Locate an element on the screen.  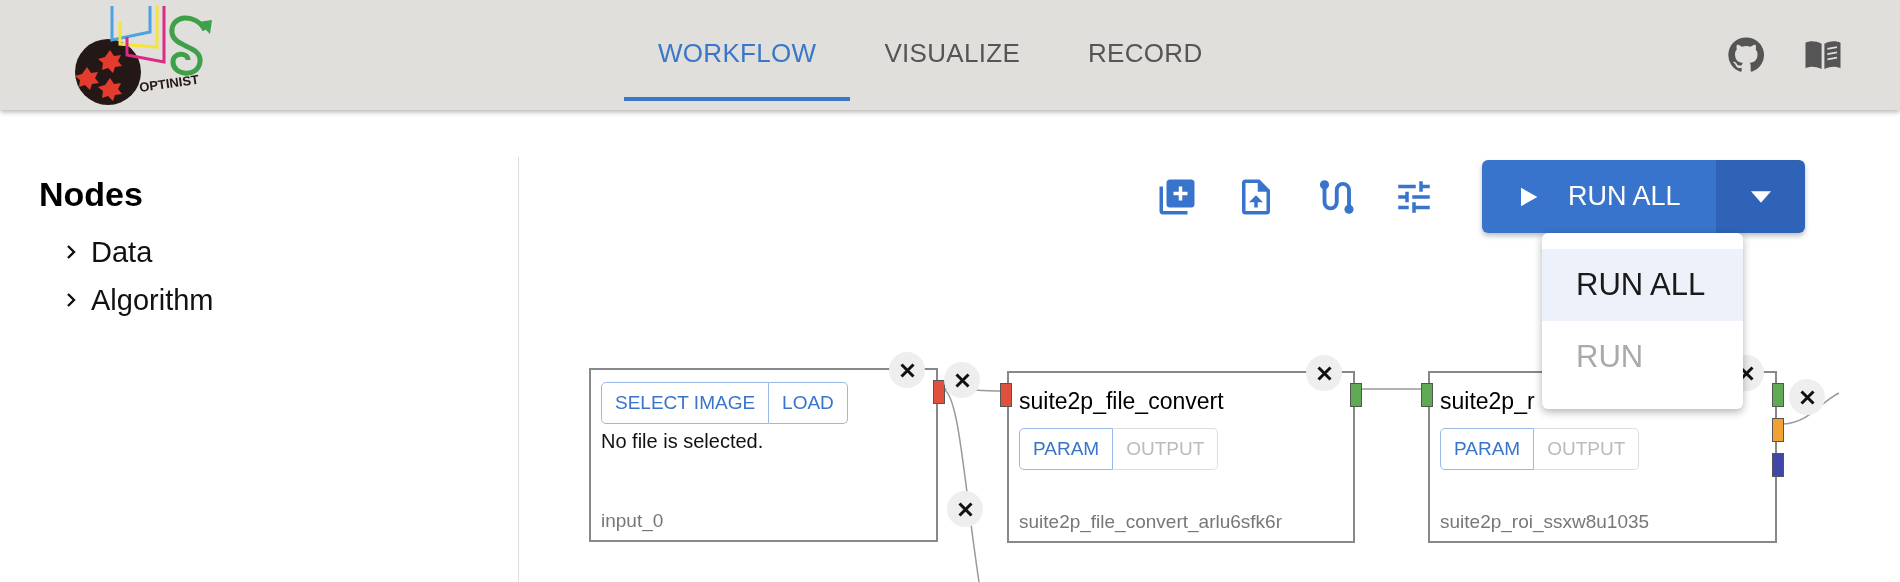
nav-tab: WORKFLOW is located at coordinates (737, 50).